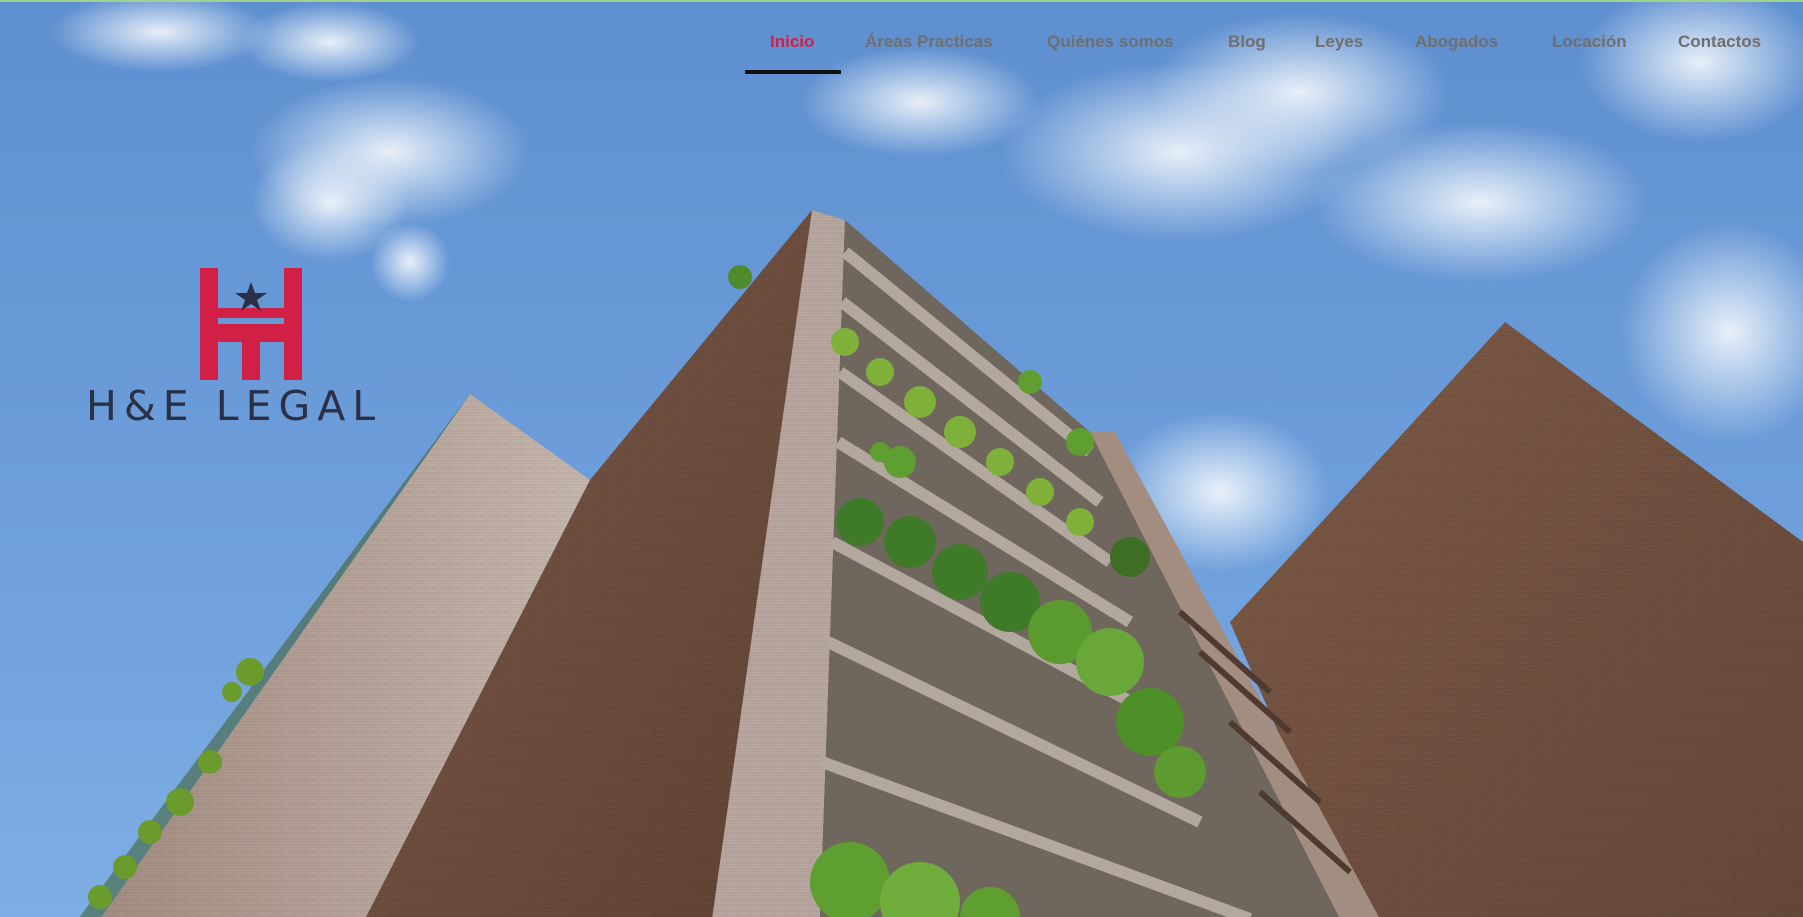 Image resolution: width=1803 pixels, height=917 pixels. Describe the element at coordinates (1589, 42) in the screenshot. I see `nav-item-locacion: Locación` at that location.